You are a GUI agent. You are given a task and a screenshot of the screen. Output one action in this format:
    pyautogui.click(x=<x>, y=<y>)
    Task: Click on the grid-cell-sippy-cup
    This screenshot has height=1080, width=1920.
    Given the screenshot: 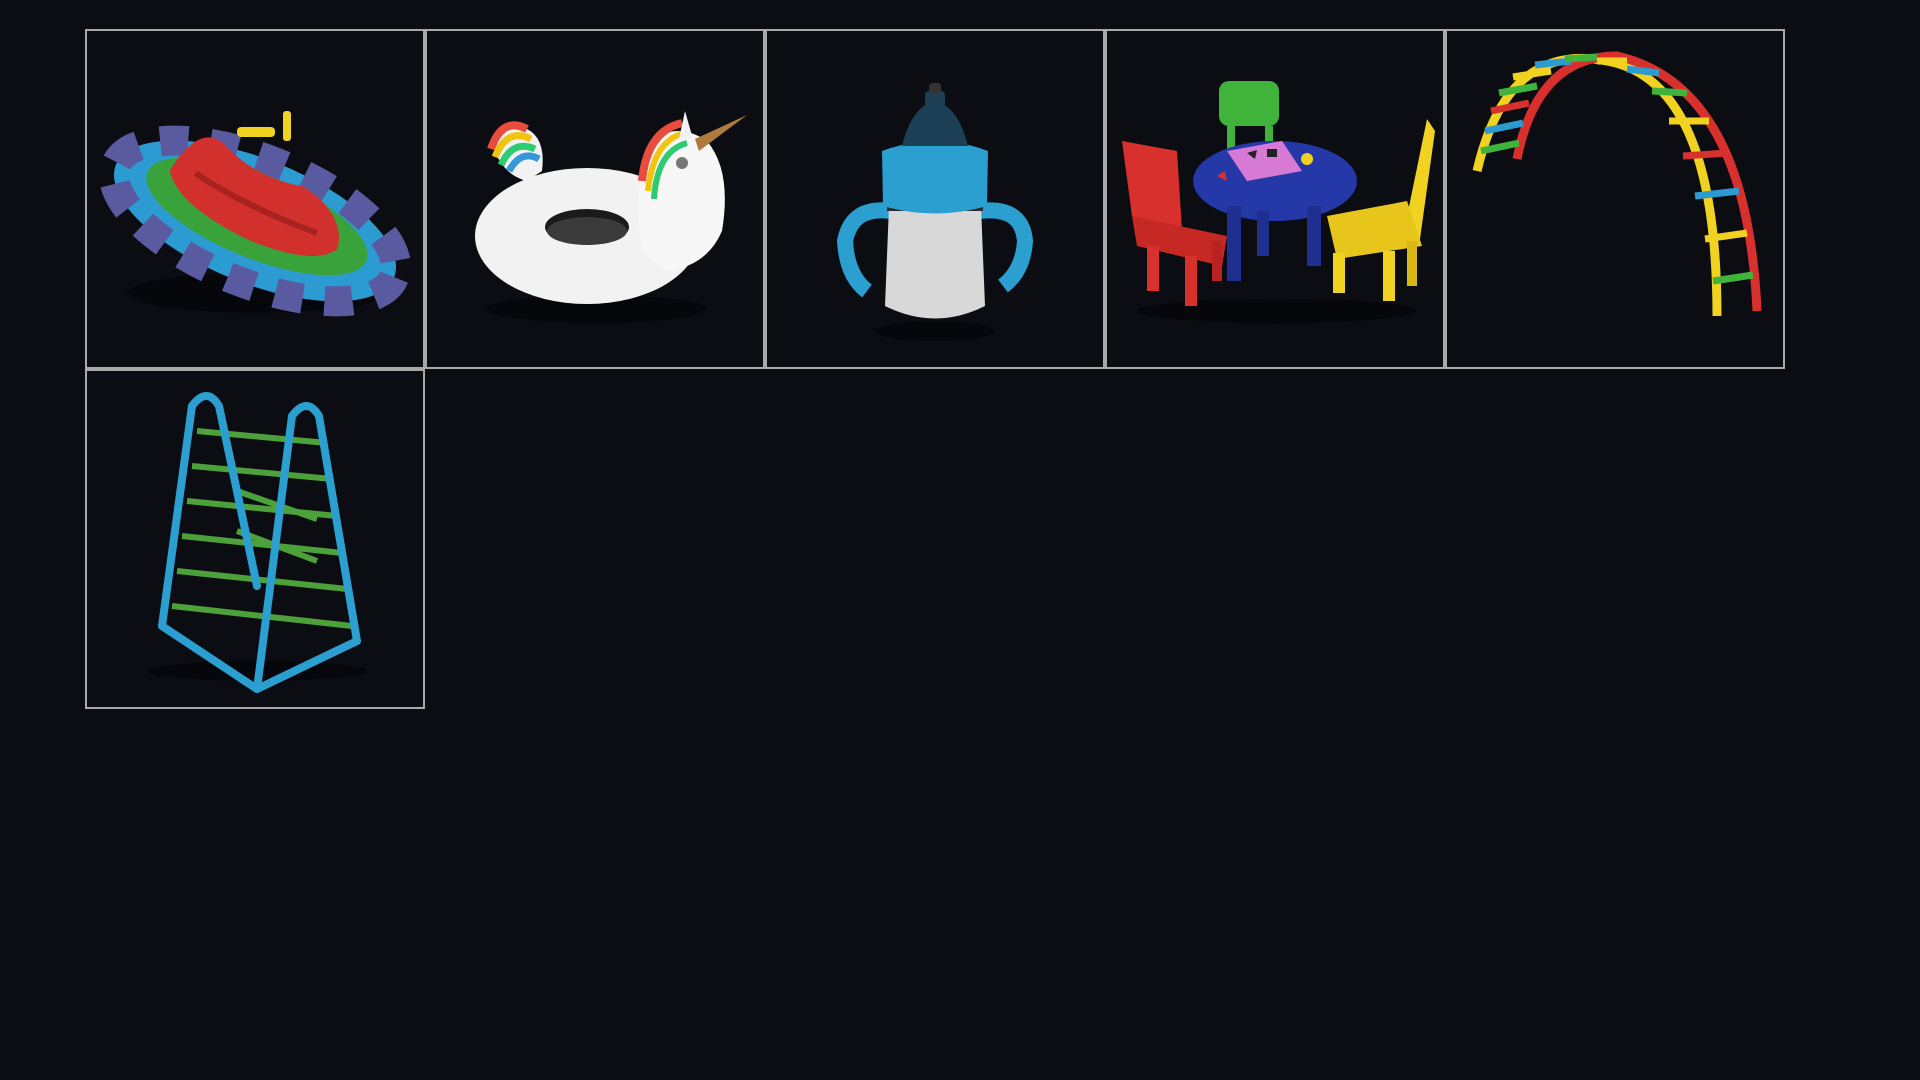 What is the action you would take?
    pyautogui.click(x=935, y=199)
    